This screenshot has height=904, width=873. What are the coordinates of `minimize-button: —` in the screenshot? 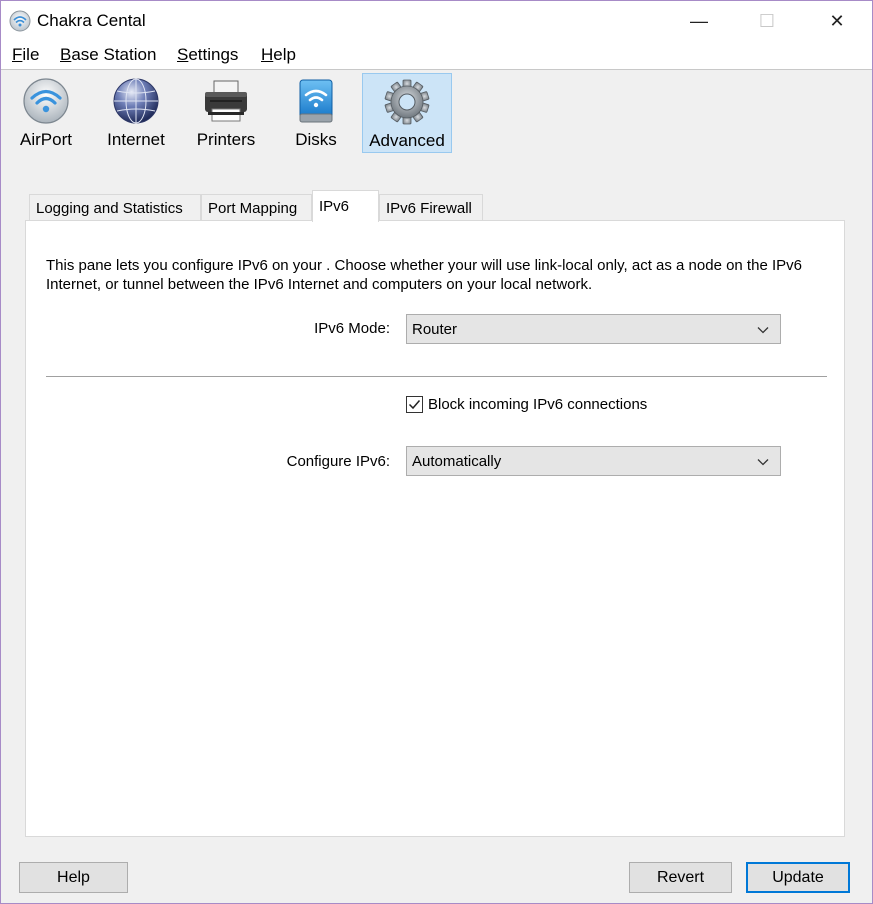 It's located at (699, 21).